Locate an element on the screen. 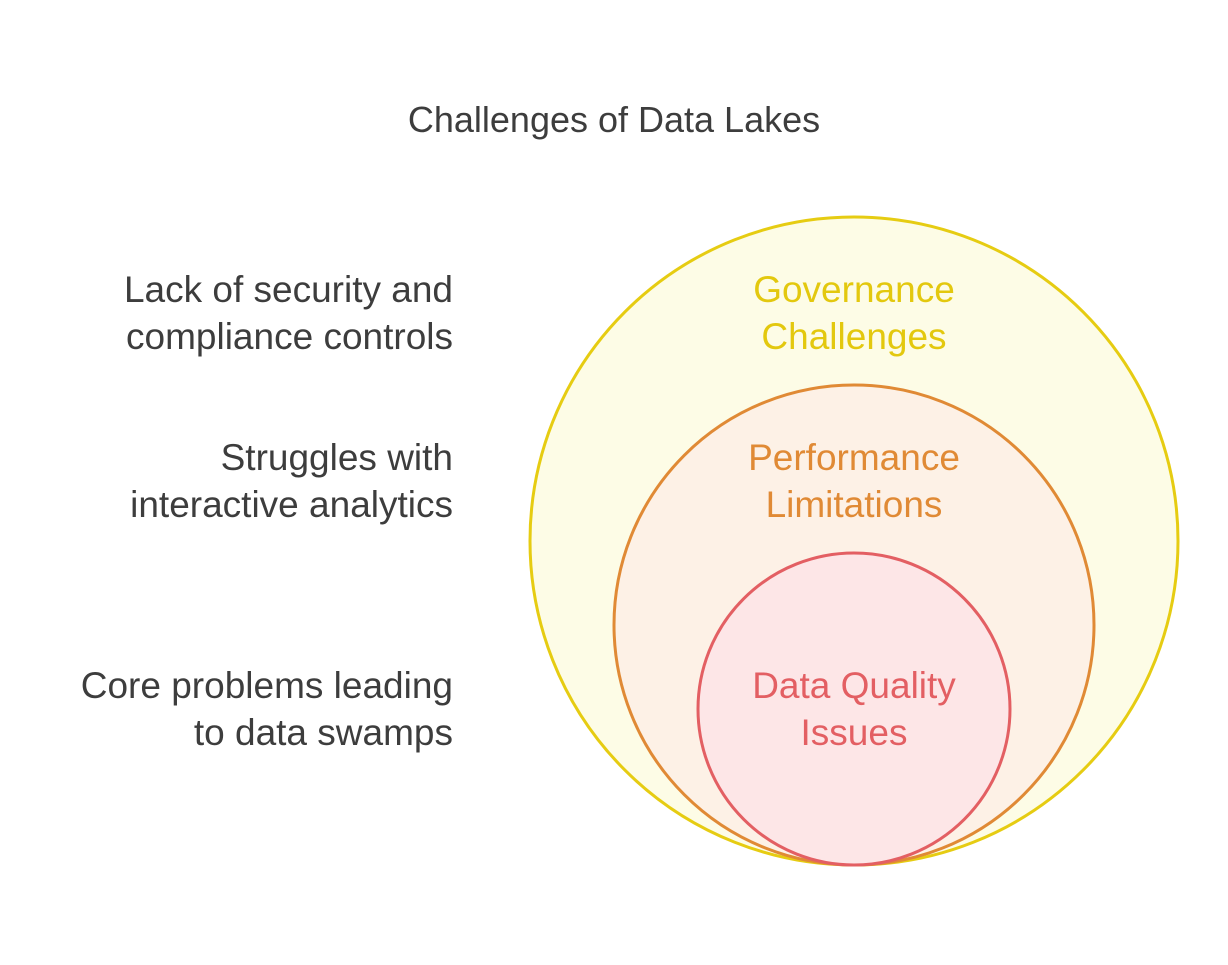 The image size is (1228, 965). performance-description-line: interactive analytics is located at coordinates (291, 504).